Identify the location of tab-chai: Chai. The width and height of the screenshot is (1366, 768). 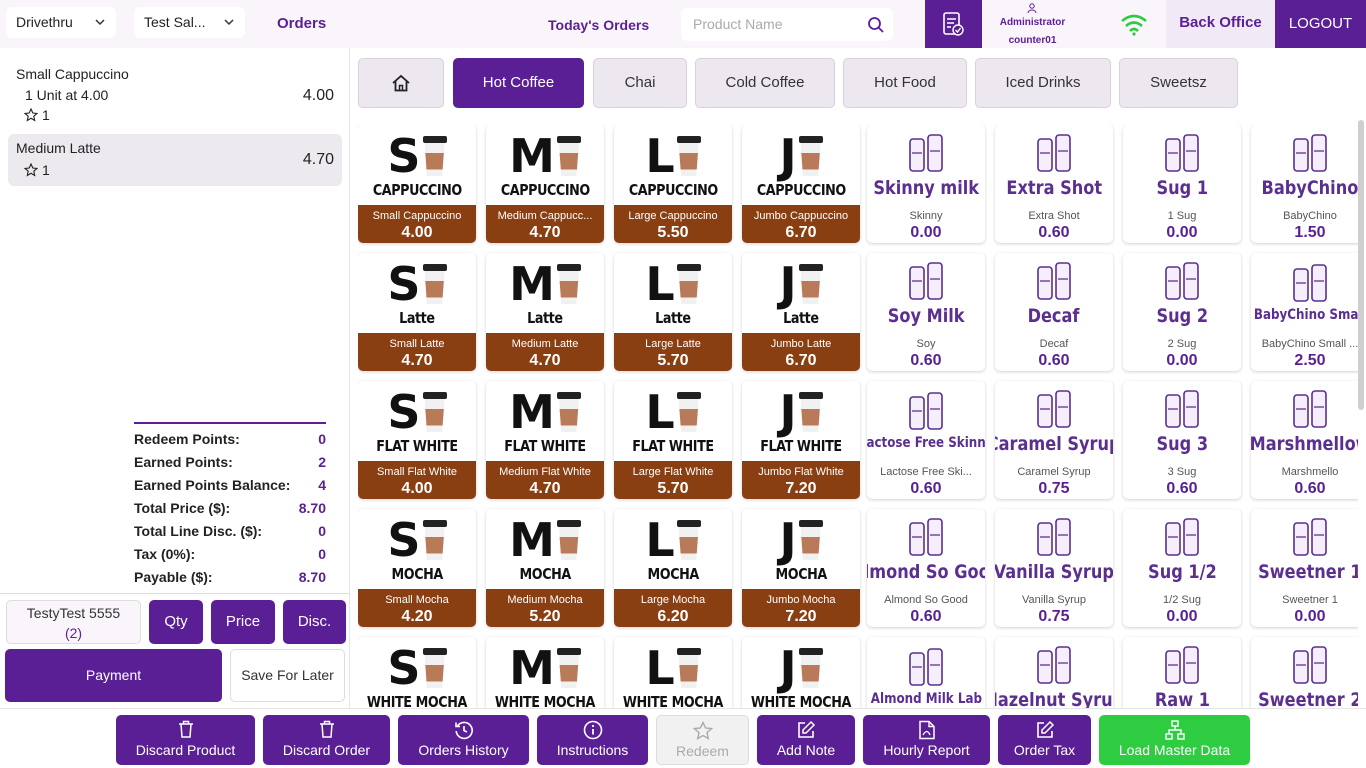
(640, 83).